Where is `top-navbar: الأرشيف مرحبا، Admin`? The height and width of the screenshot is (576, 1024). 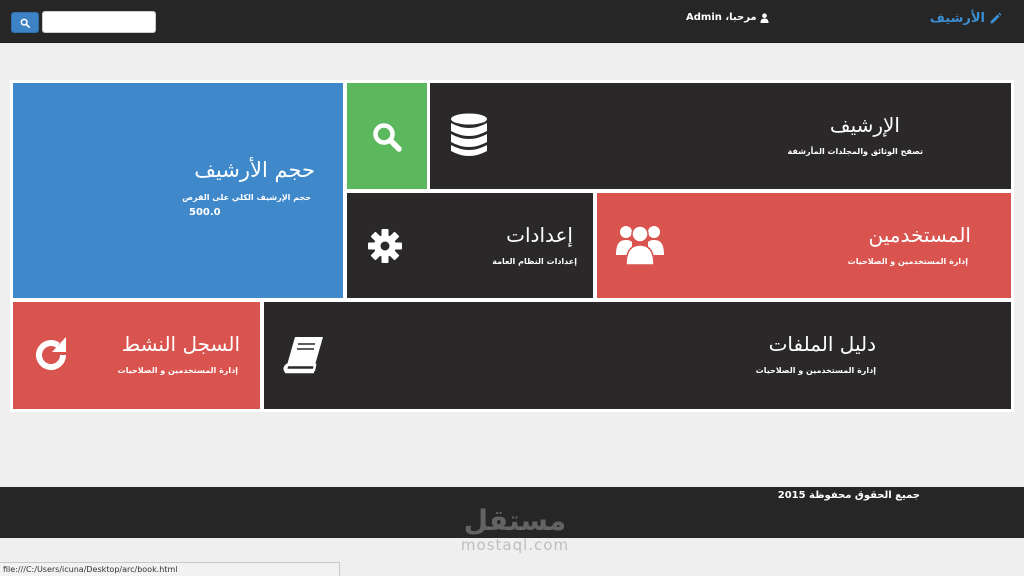 top-navbar: الأرشيف مرحبا، Admin is located at coordinates (512, 21).